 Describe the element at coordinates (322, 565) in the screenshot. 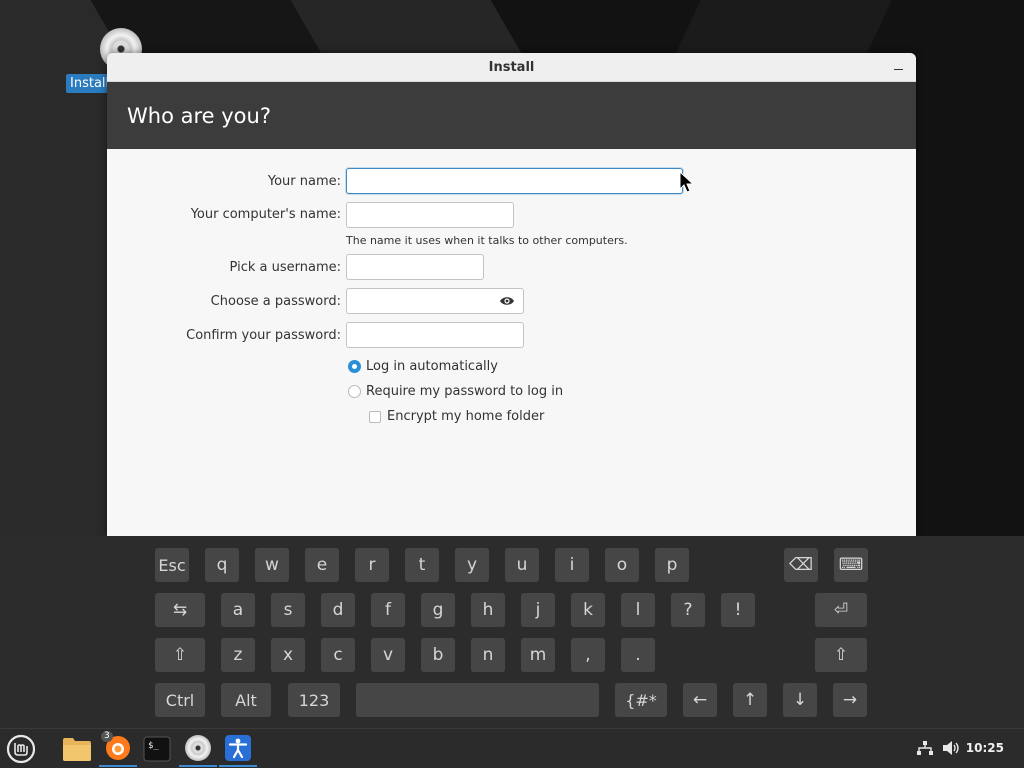

I see `key-e: e` at that location.